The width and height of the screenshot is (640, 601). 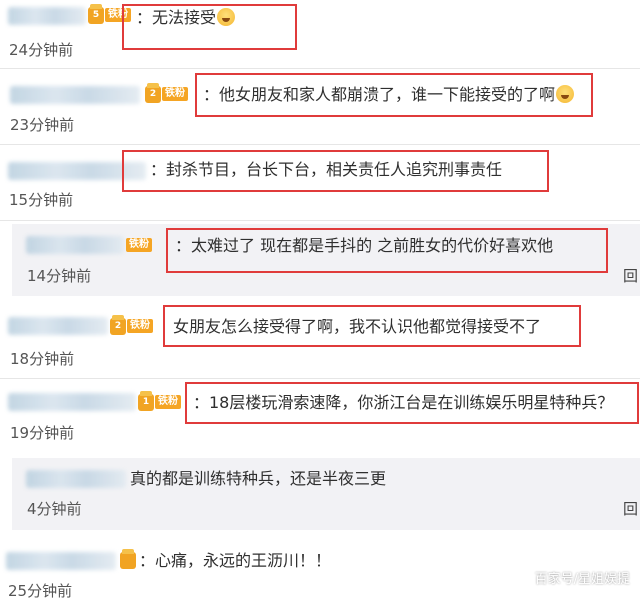 I want to click on comment-time: 25分钟前, so click(x=40, y=591).